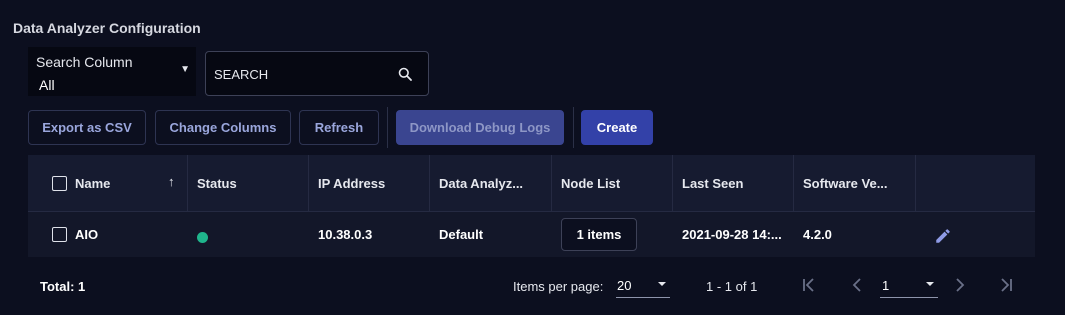 The width and height of the screenshot is (1065, 315). I want to click on cell-data-analyzer: Default, so click(461, 234).